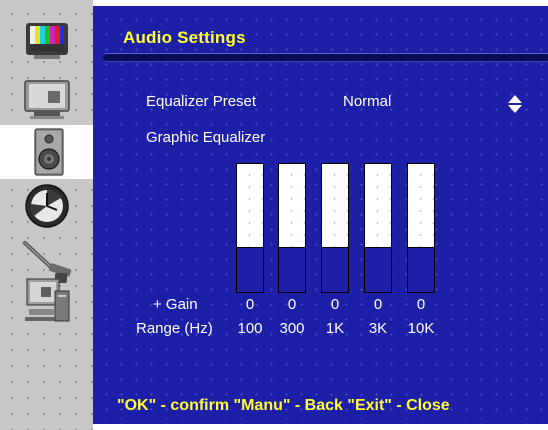 Image resolution: width=548 pixels, height=430 pixels. What do you see at coordinates (201, 101) in the screenshot?
I see `equalizer-preset-label: Equalizer Preset` at bounding box center [201, 101].